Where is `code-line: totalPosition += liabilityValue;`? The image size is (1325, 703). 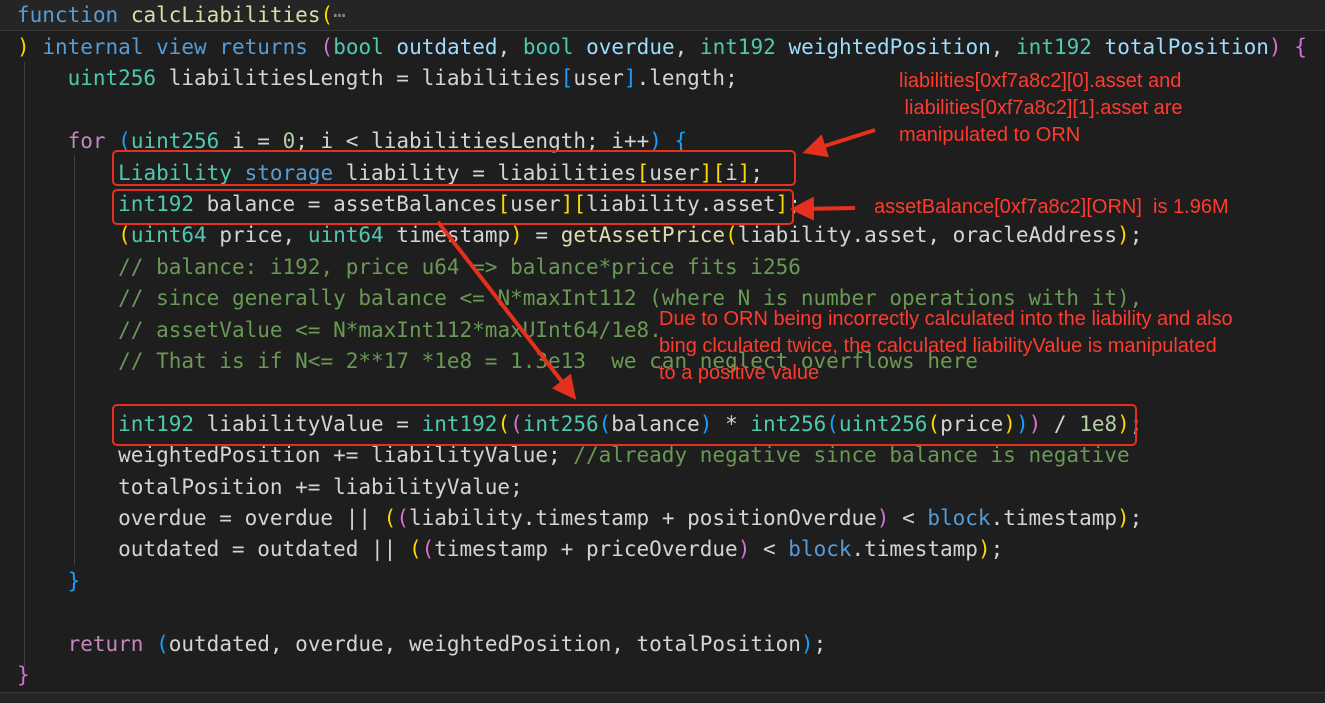 code-line: totalPosition += liabilityValue; is located at coordinates (270, 487).